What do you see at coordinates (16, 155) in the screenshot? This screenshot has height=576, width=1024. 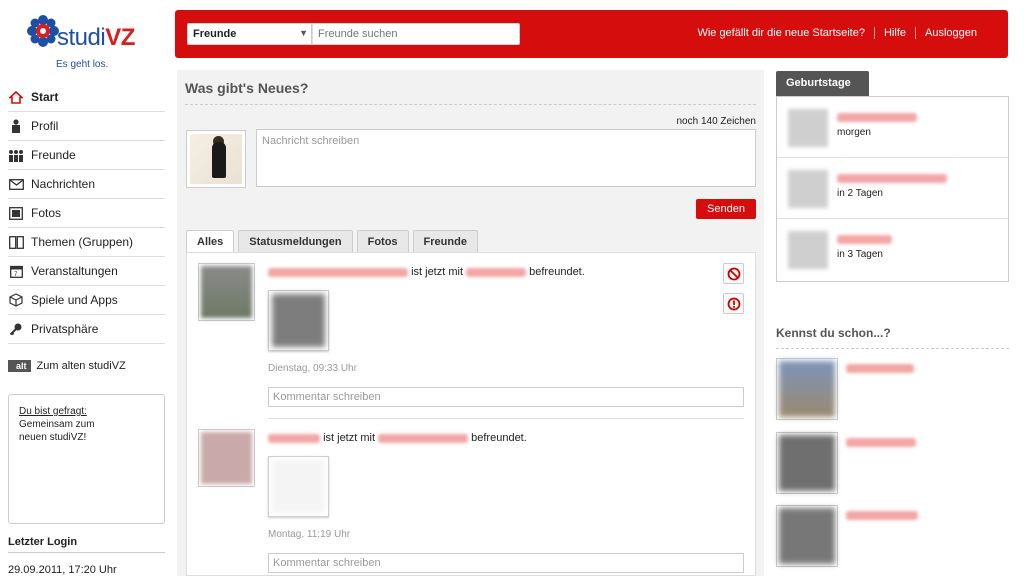 I see `friends-icon` at bounding box center [16, 155].